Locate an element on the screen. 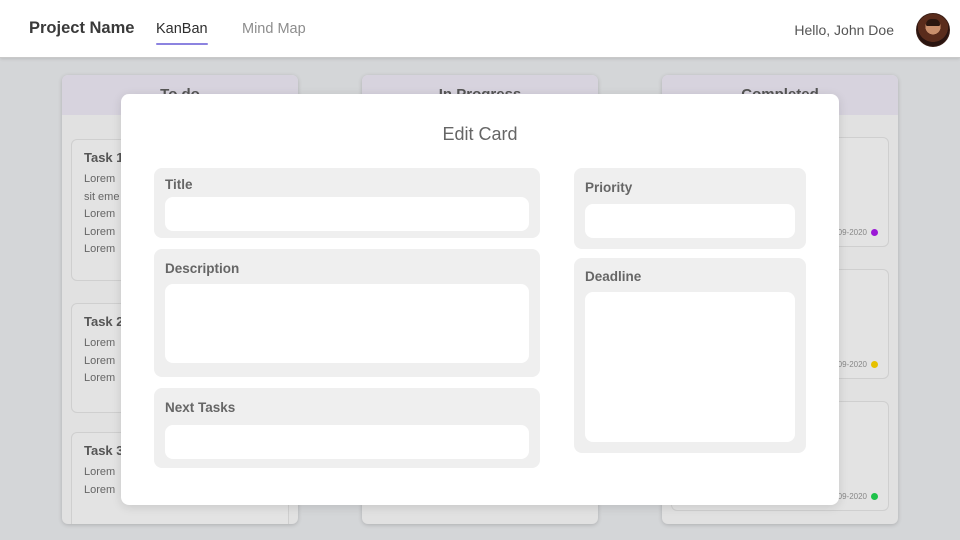 This screenshot has height=540, width=960. deadline-picker is located at coordinates (690, 367).